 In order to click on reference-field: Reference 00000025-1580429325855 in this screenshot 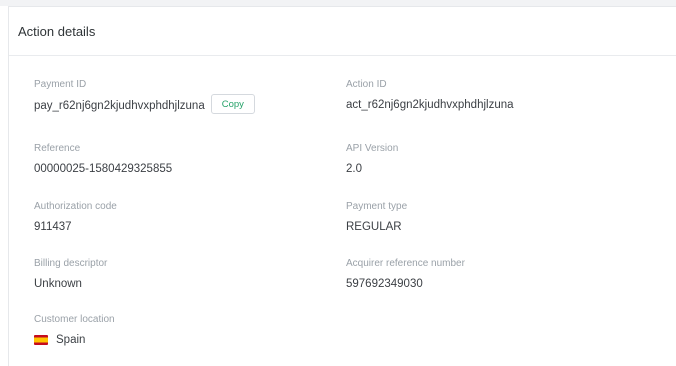, I will do `click(103, 159)`.